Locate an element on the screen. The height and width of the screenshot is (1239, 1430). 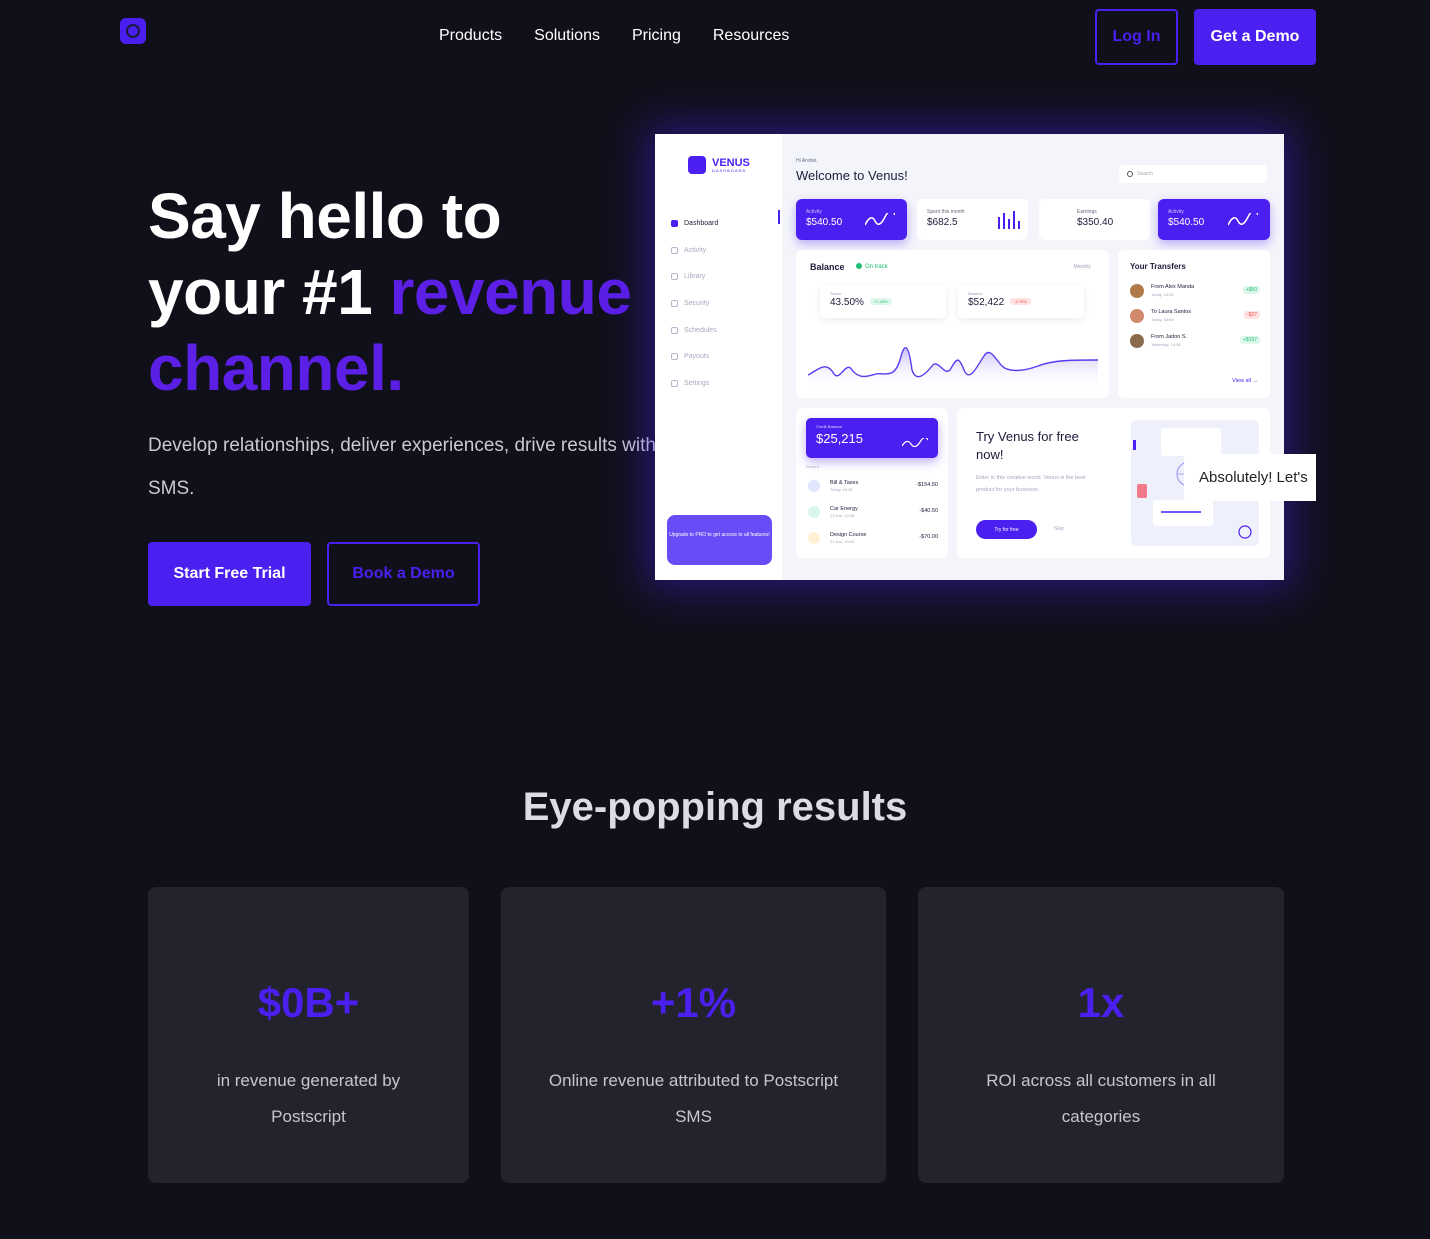
balance-mini-card: Balance $52,422 -4.75% is located at coordinates (1021, 302).